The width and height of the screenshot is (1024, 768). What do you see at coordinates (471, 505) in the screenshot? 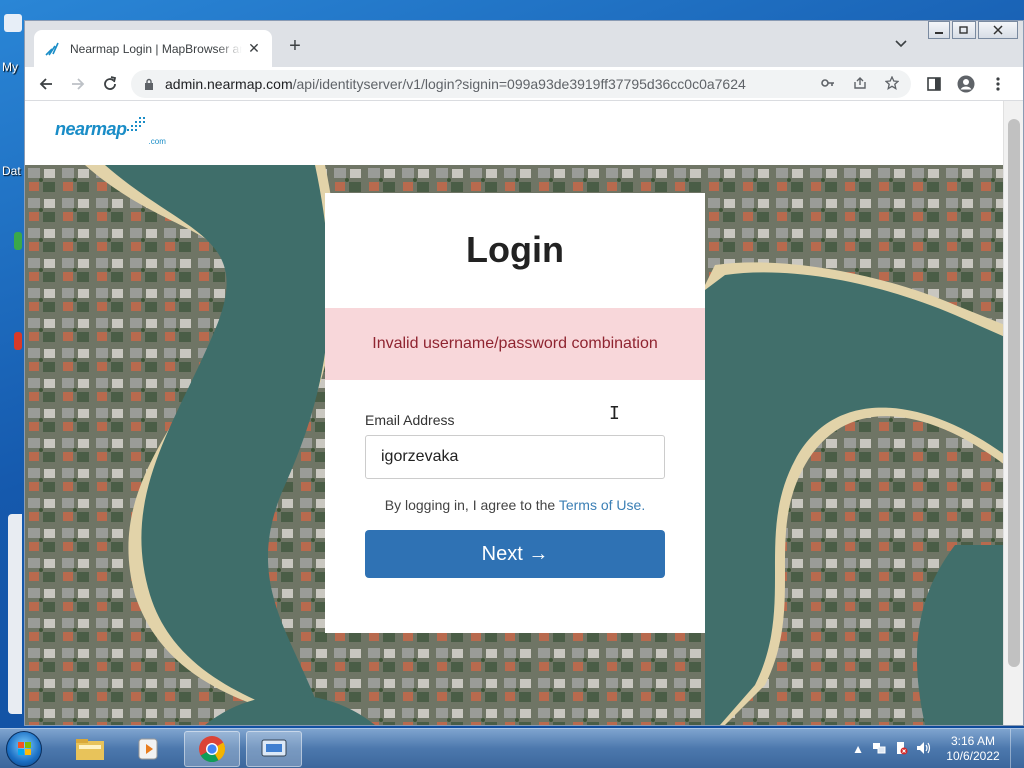
I see `terms-prefix: By logging in, I agree to the` at bounding box center [471, 505].